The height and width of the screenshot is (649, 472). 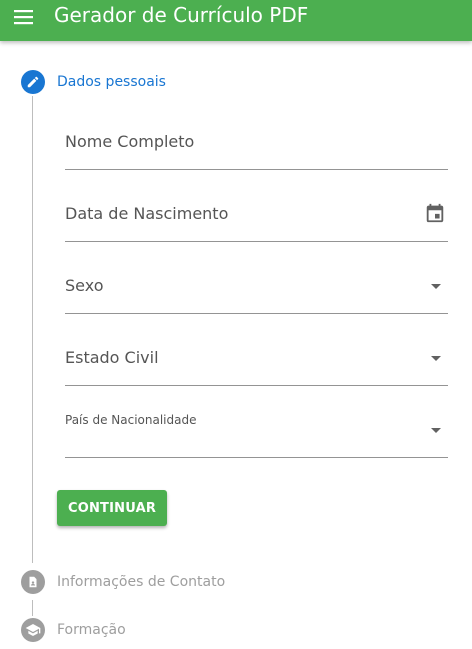 I want to click on pencil-icon, so click(x=33, y=82).